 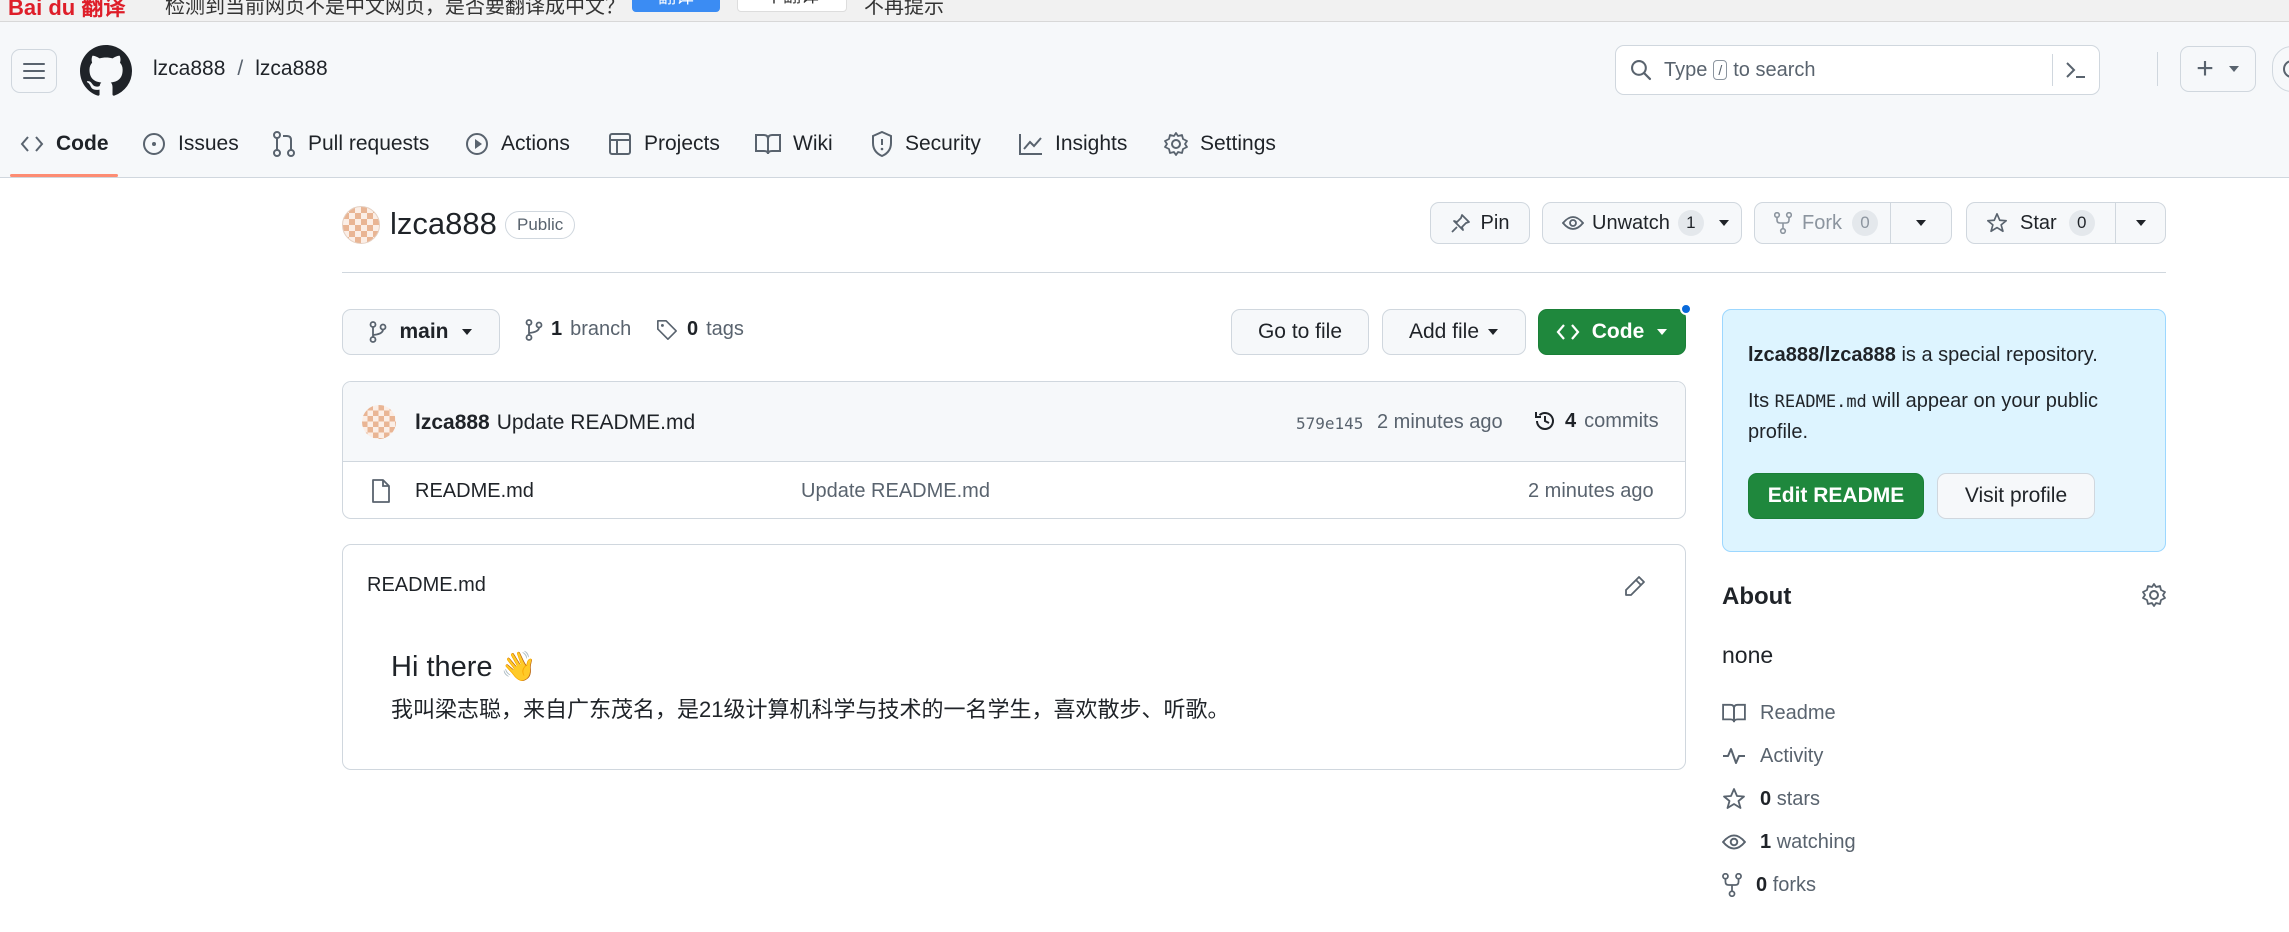 What do you see at coordinates (378, 332) in the screenshot?
I see `branch-icon` at bounding box center [378, 332].